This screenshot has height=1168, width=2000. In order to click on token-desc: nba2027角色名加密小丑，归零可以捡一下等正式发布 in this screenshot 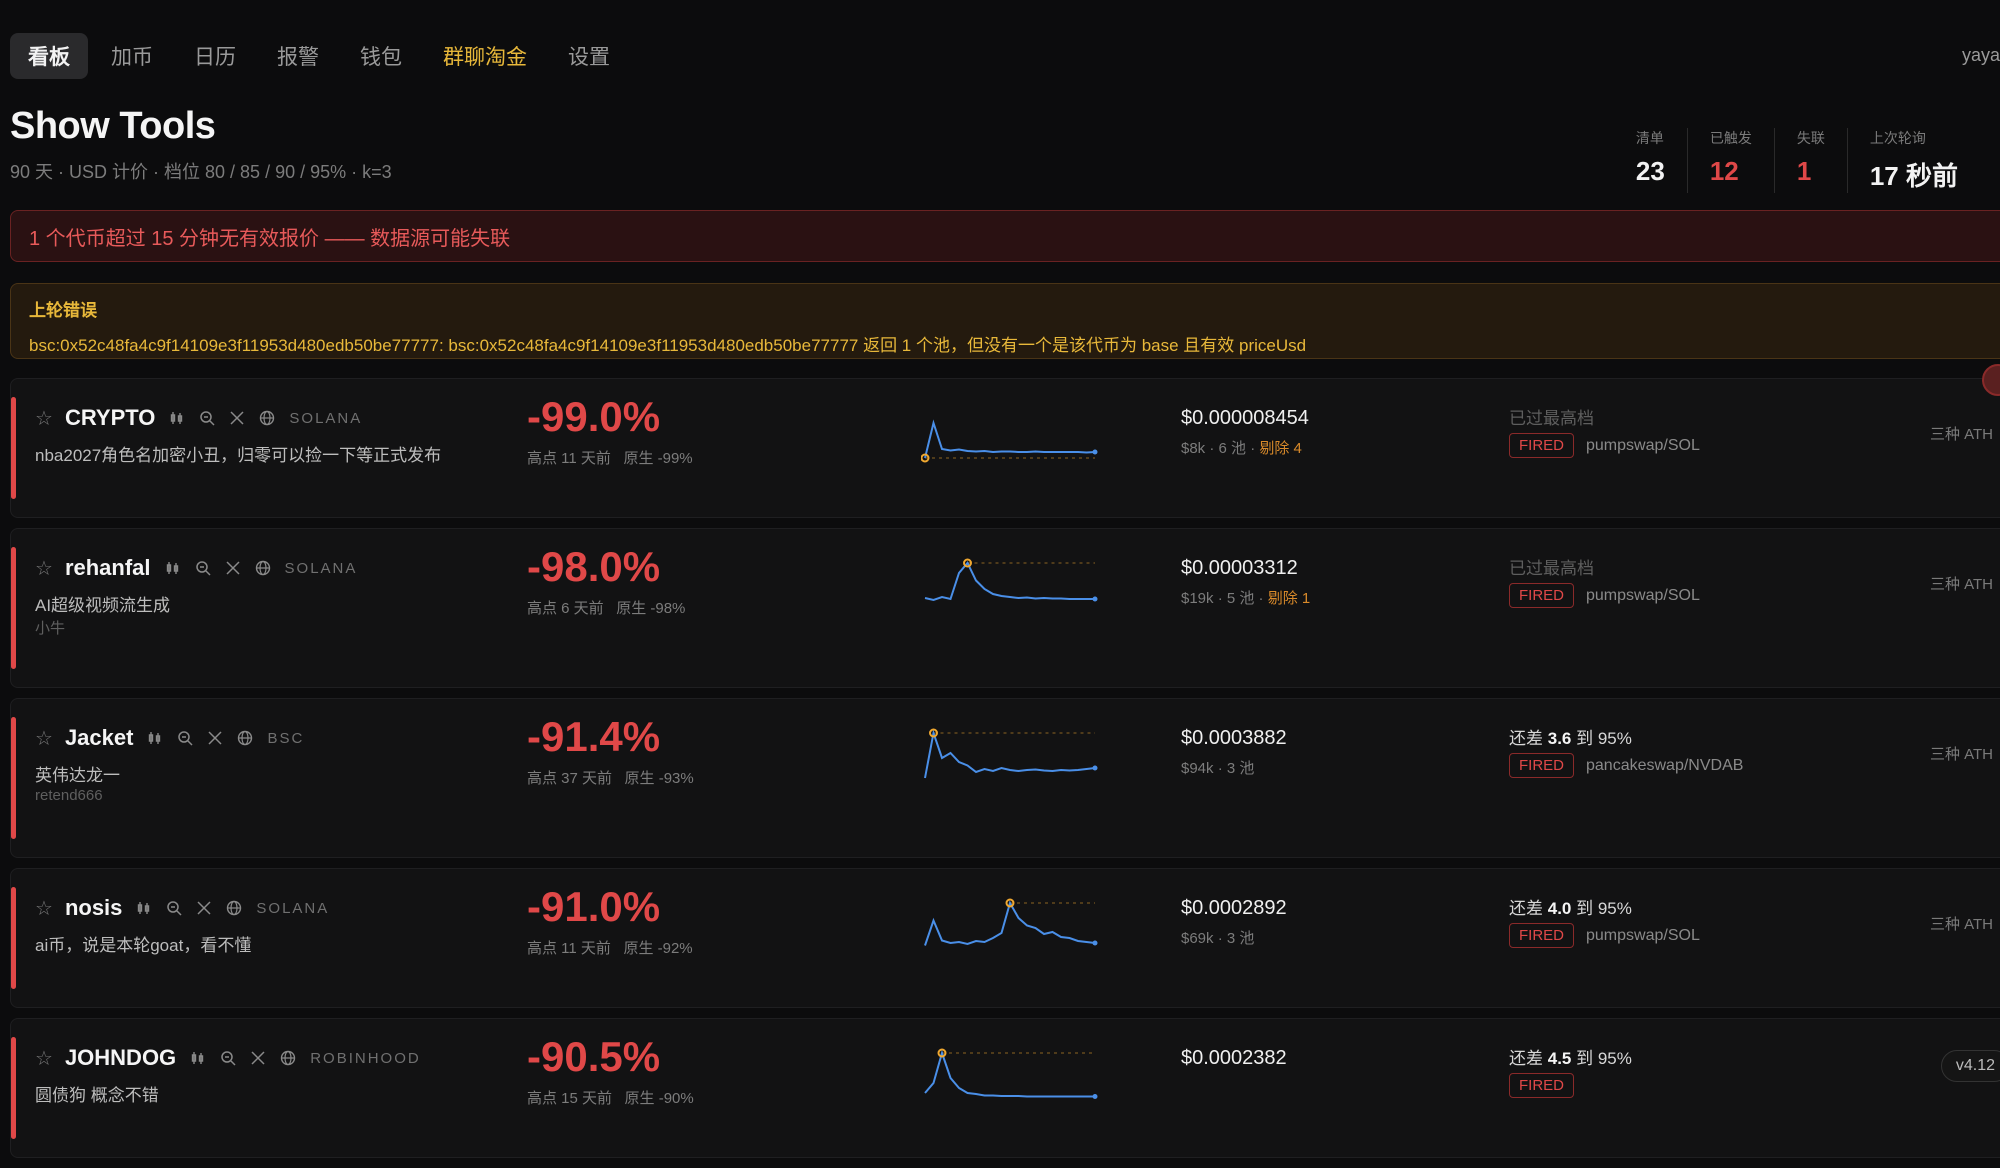, I will do `click(238, 455)`.